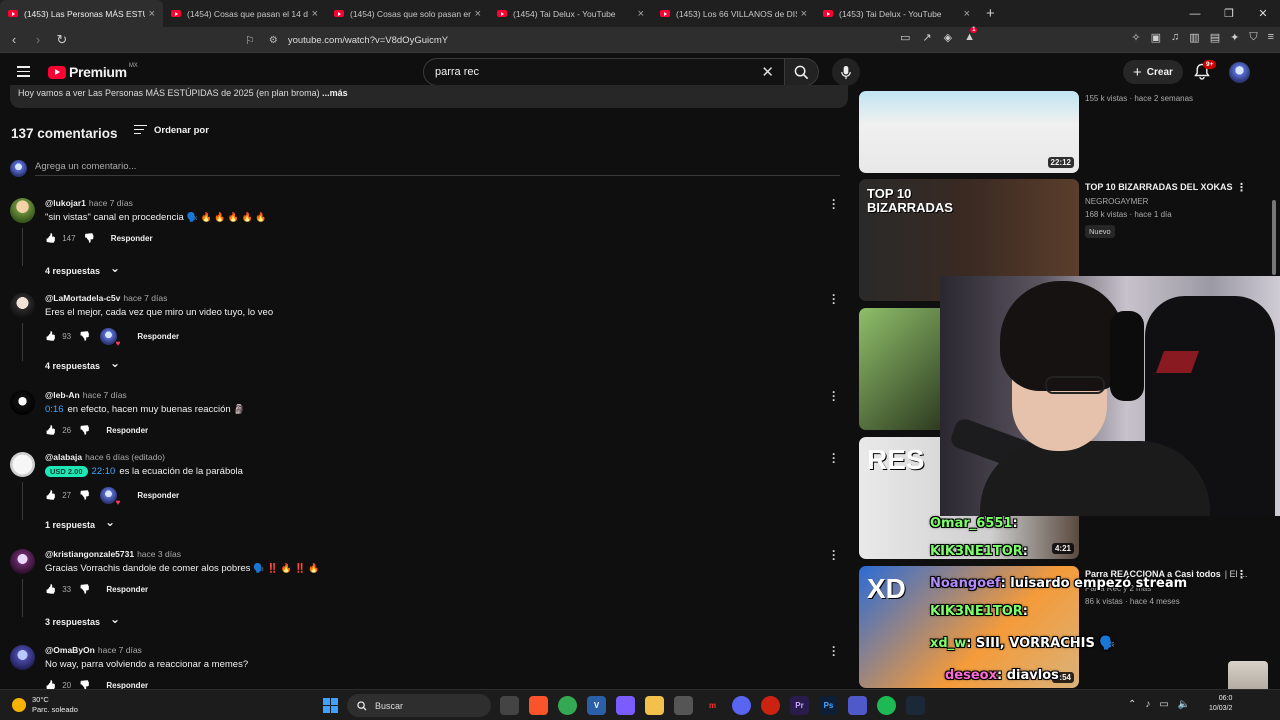  What do you see at coordinates (1229, 13) in the screenshot?
I see `restore-icon: ❐` at bounding box center [1229, 13].